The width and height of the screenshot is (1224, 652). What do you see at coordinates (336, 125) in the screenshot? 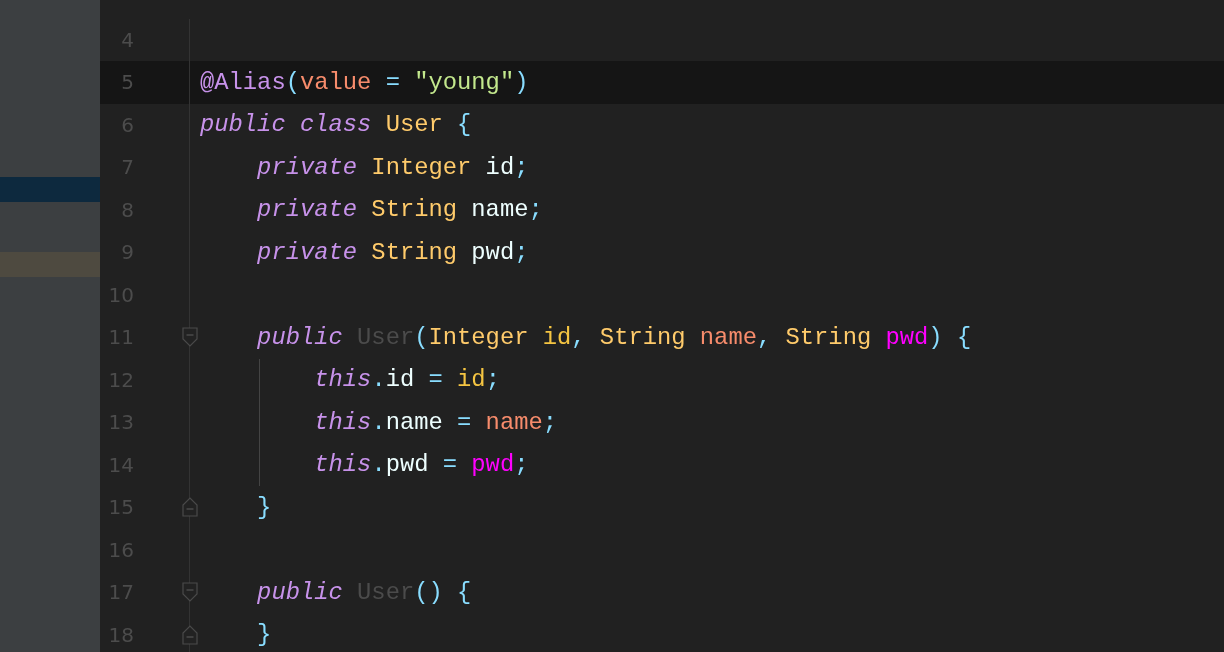
I see `code-line: public class User {` at bounding box center [336, 125].